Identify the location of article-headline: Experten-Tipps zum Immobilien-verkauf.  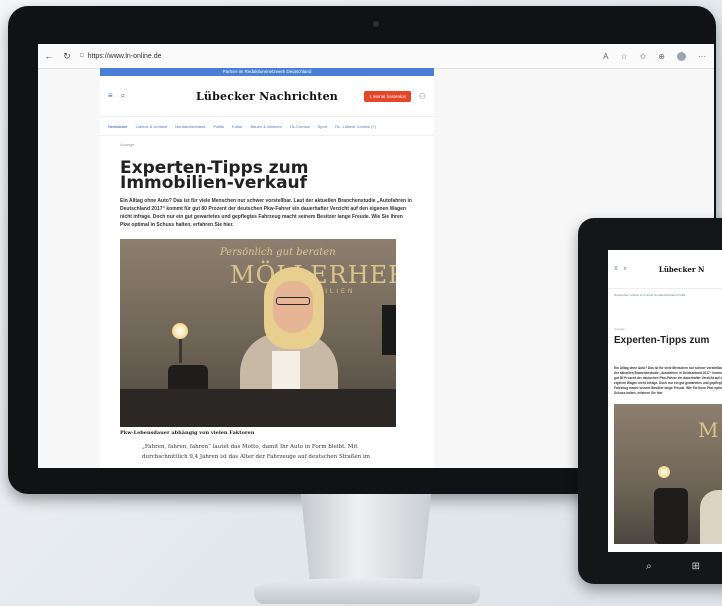
(214, 175).